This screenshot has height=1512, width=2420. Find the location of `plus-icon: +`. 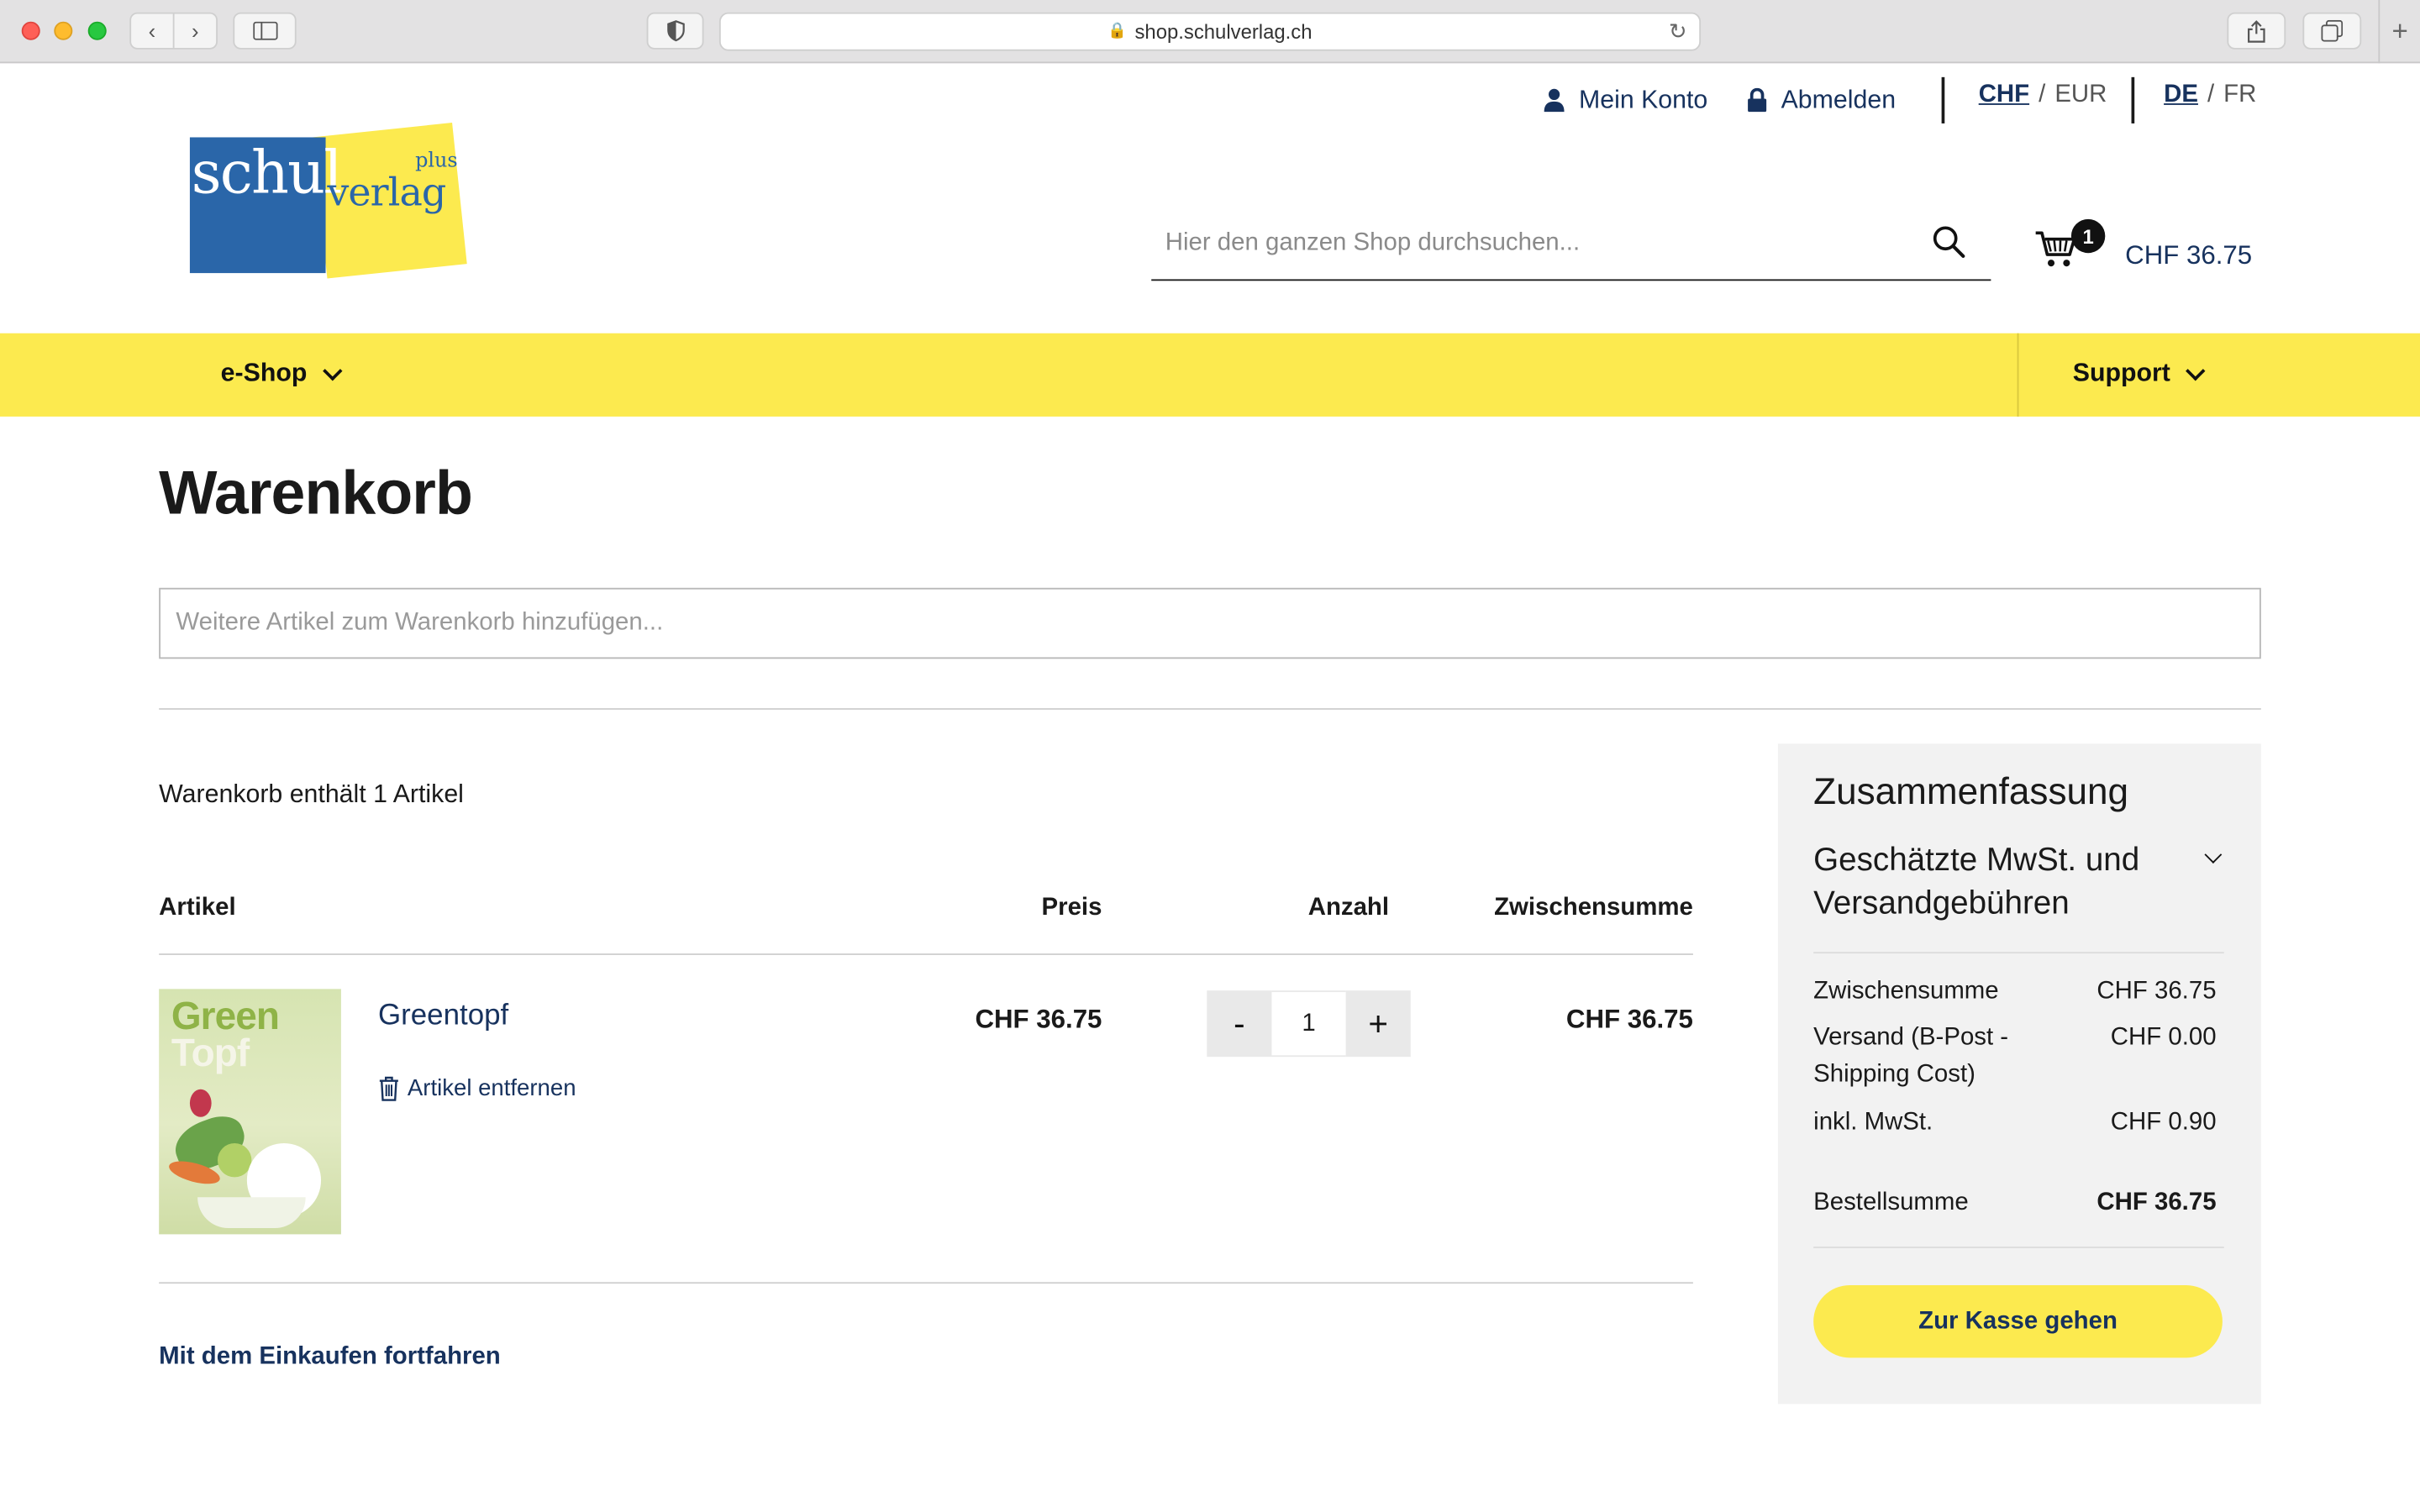

plus-icon: + is located at coordinates (2399, 31).